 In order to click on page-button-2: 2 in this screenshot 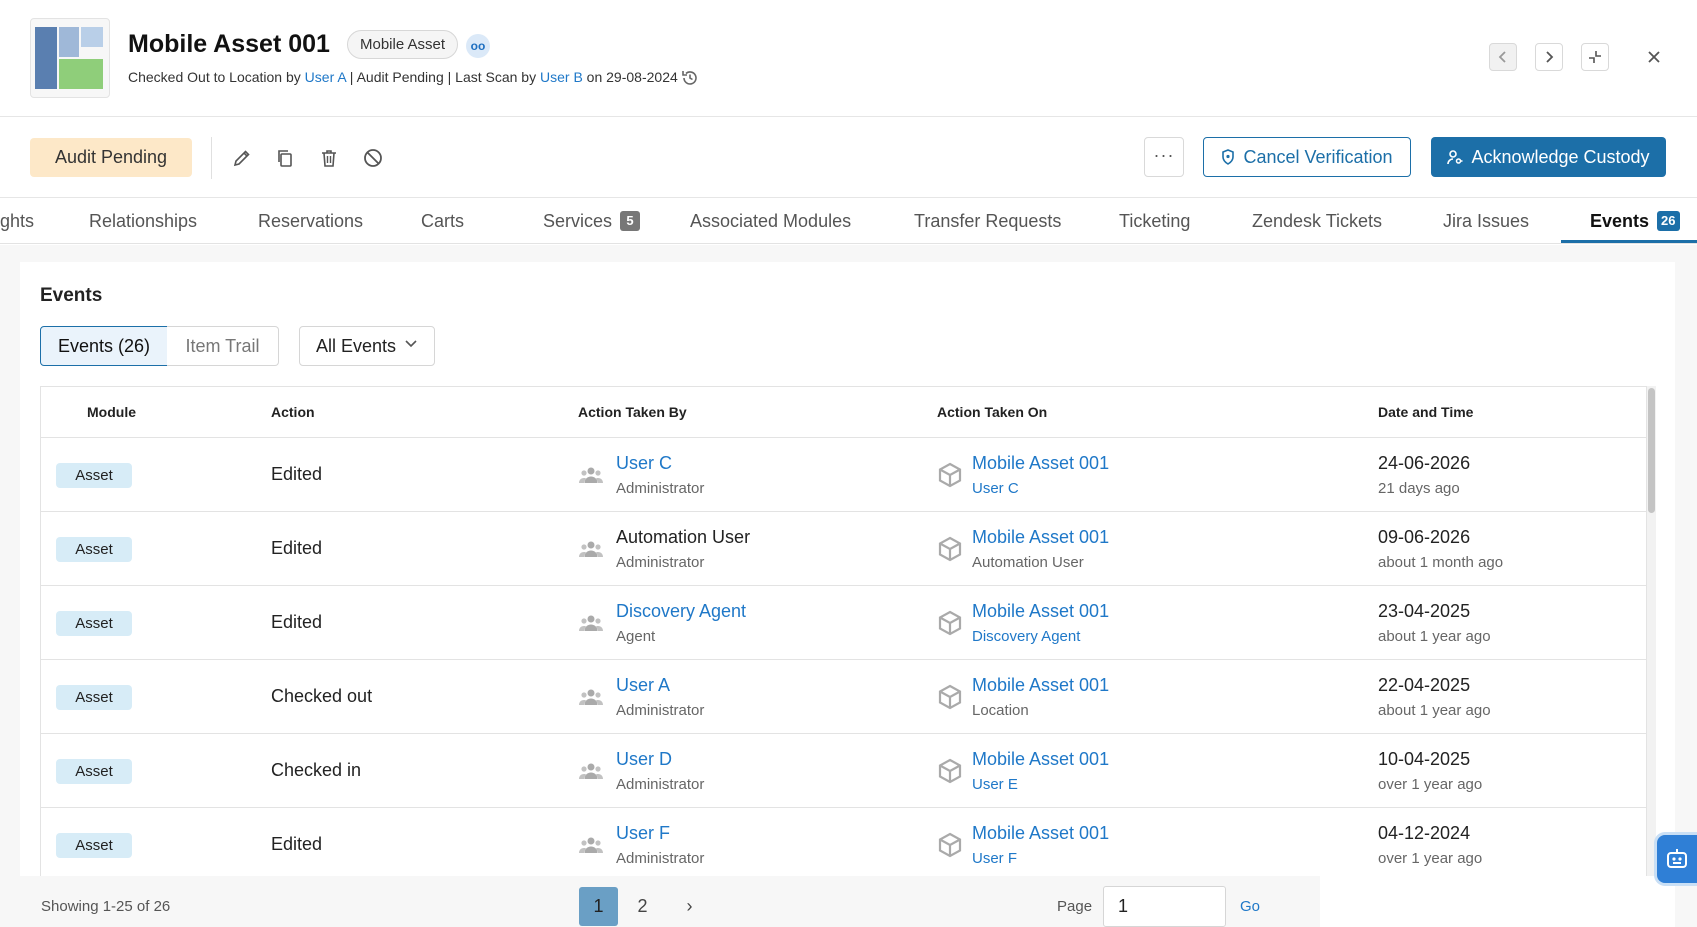, I will do `click(642, 906)`.